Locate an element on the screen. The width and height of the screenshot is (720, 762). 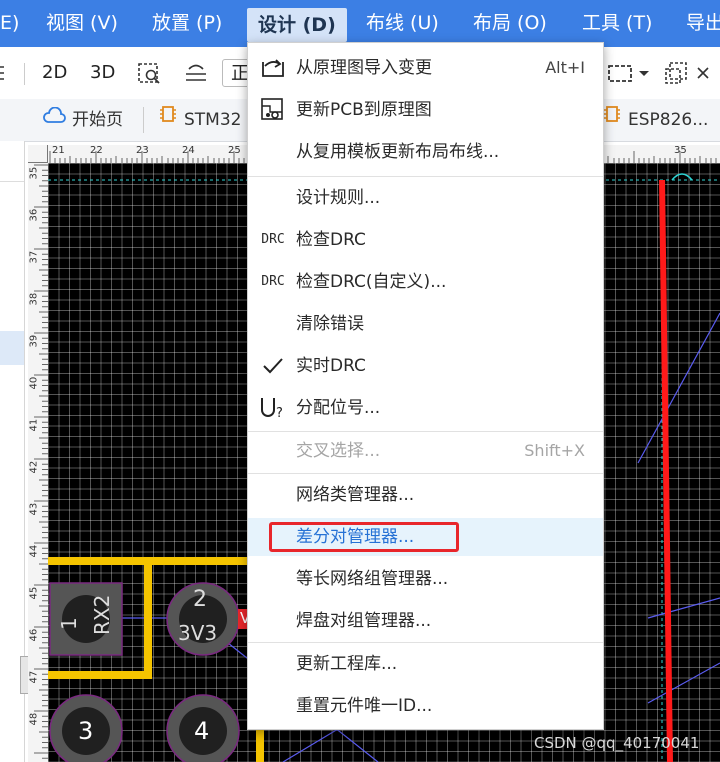
view-mode-select: 正 is located at coordinates (236, 73).